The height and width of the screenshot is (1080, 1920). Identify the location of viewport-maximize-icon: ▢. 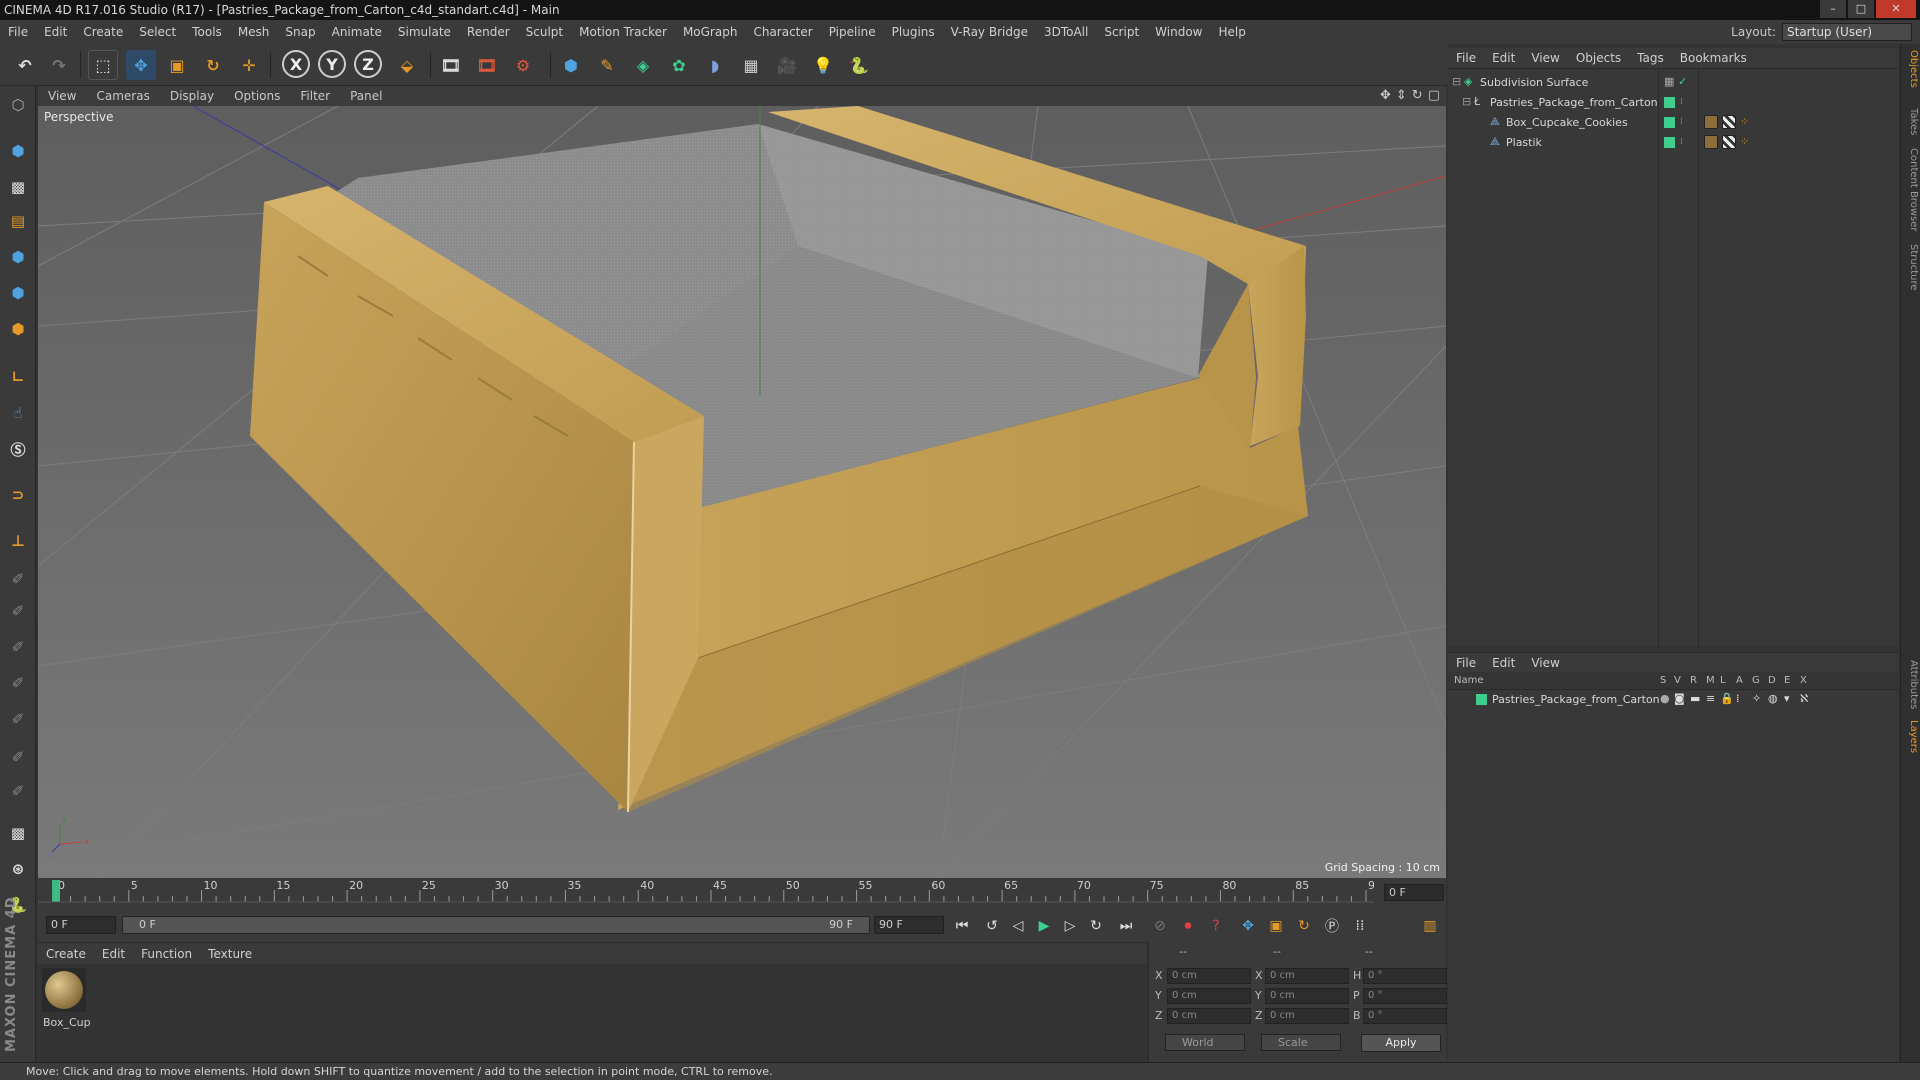
(1434, 95).